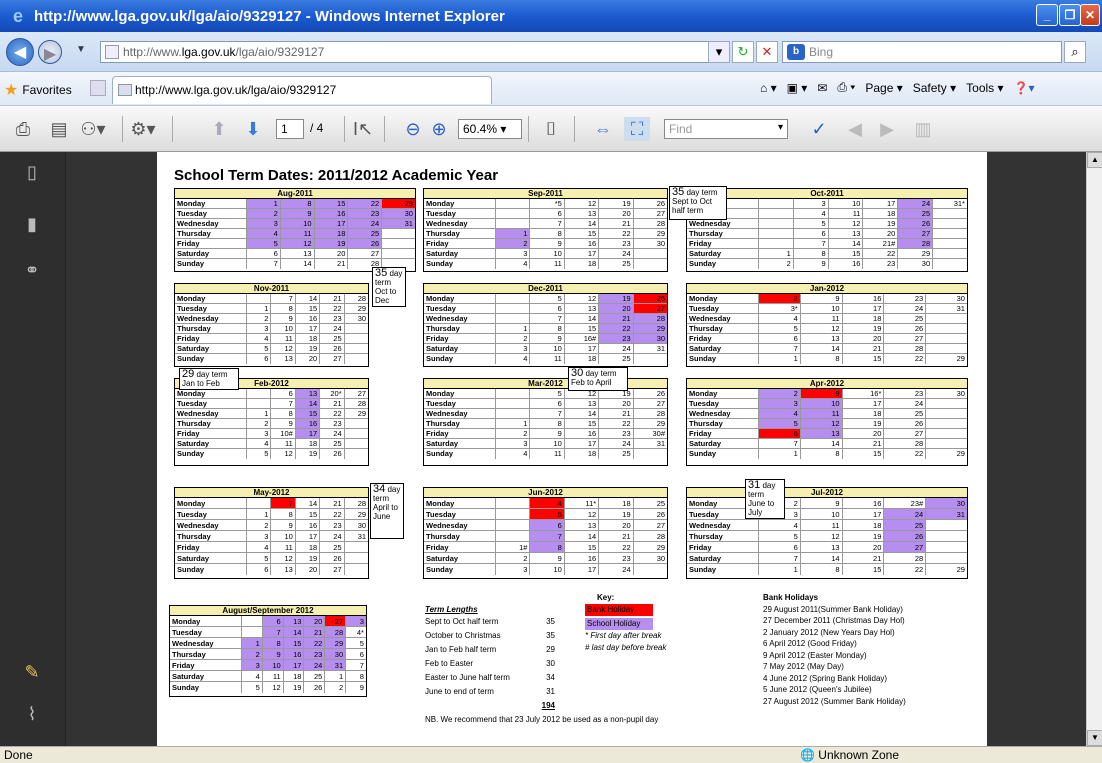  Describe the element at coordinates (582, 298) in the screenshot. I see `date-cell: 12` at that location.